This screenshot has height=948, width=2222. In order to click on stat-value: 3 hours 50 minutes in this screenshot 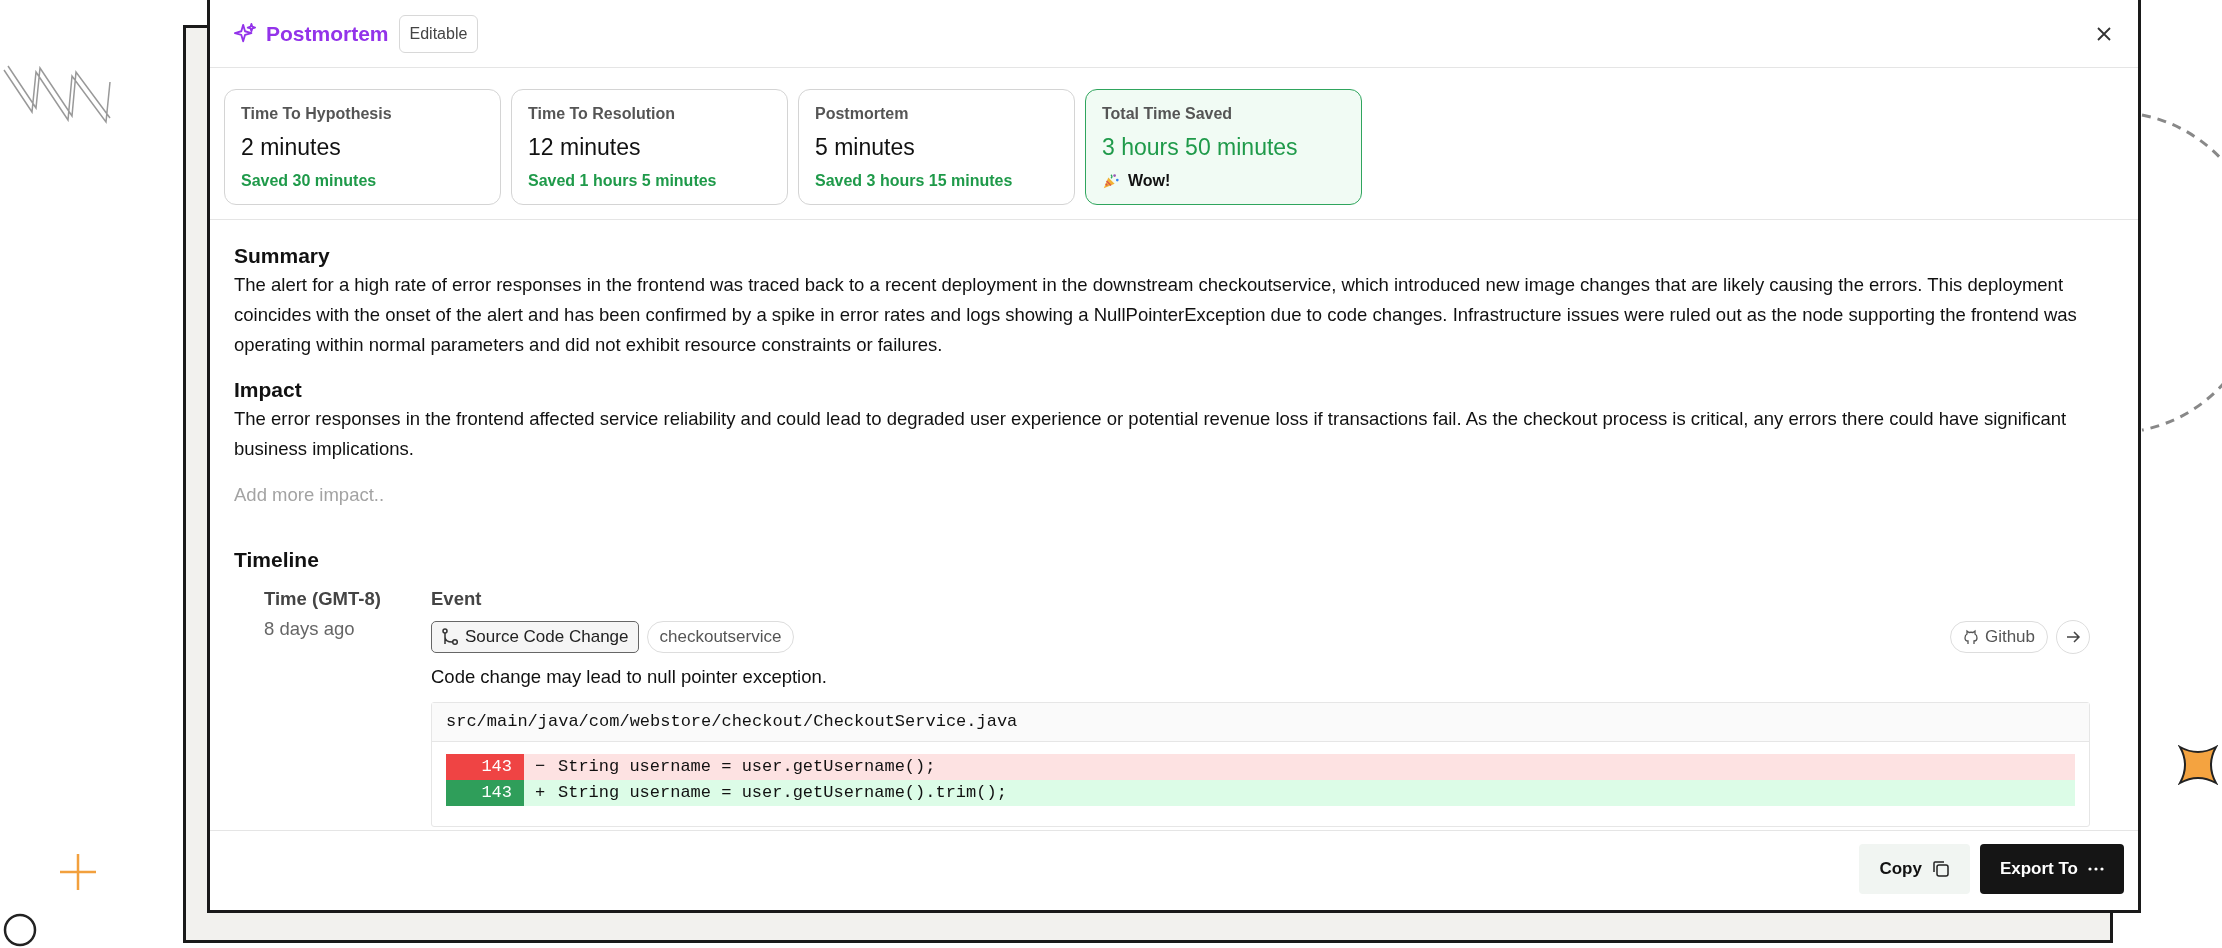, I will do `click(1200, 147)`.